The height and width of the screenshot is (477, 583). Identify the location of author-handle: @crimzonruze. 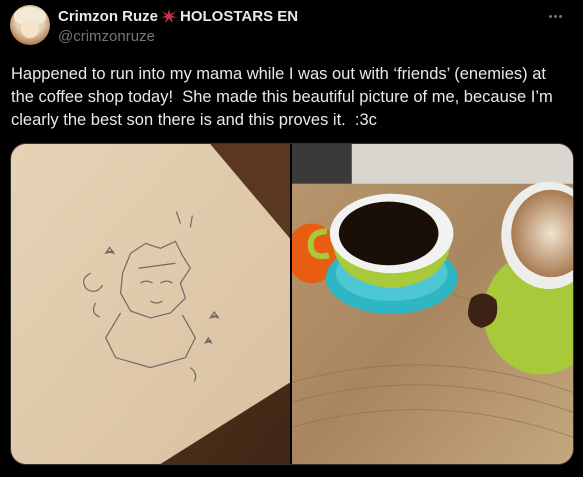
(106, 36).